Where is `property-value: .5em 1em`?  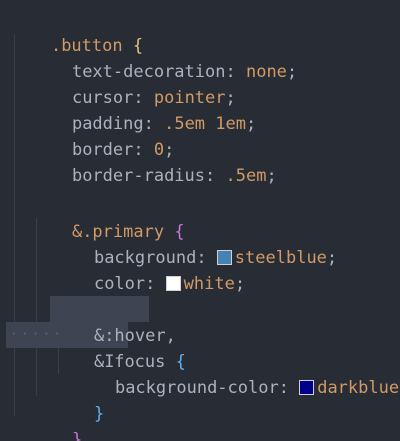
property-value: .5em 1em is located at coordinates (205, 124).